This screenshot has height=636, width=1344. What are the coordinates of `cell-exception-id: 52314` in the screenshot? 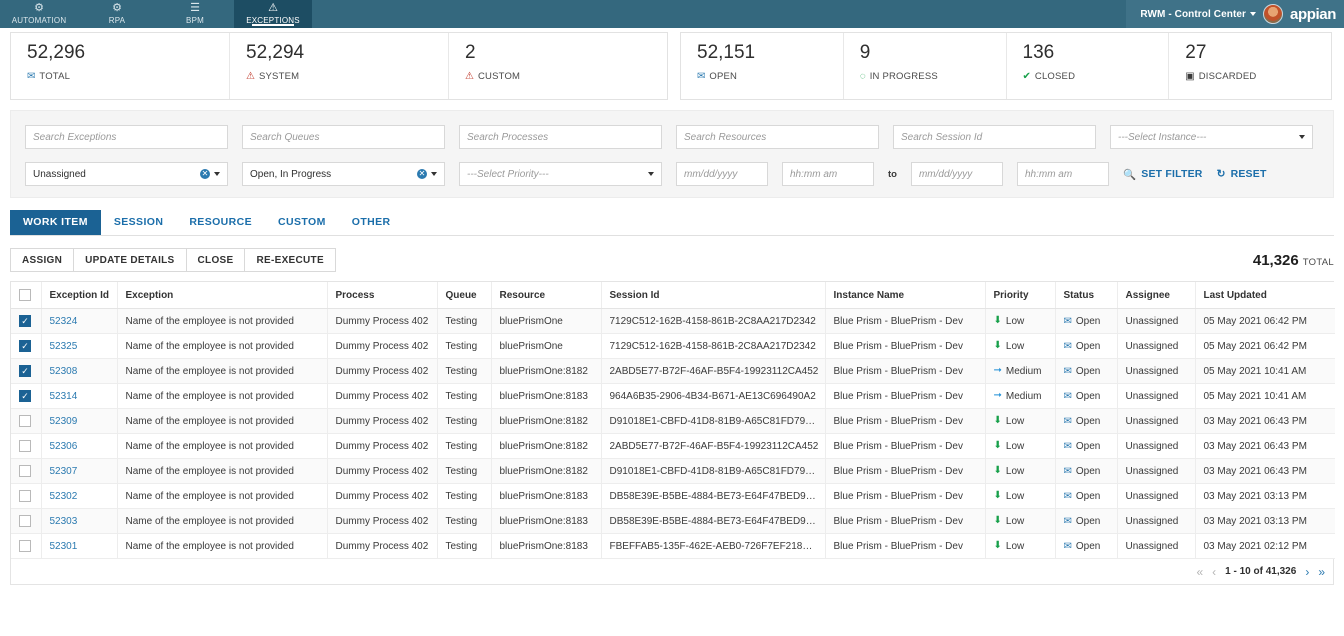 It's located at (79, 396).